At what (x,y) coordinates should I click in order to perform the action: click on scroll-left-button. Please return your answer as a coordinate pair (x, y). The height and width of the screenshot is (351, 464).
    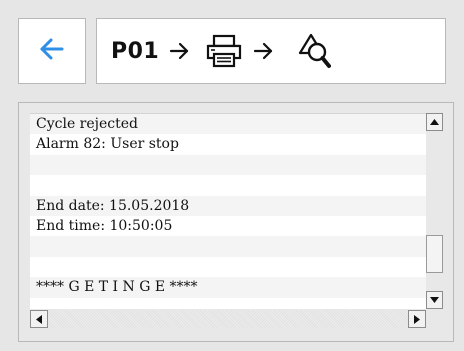
    Looking at the image, I should click on (39, 319).